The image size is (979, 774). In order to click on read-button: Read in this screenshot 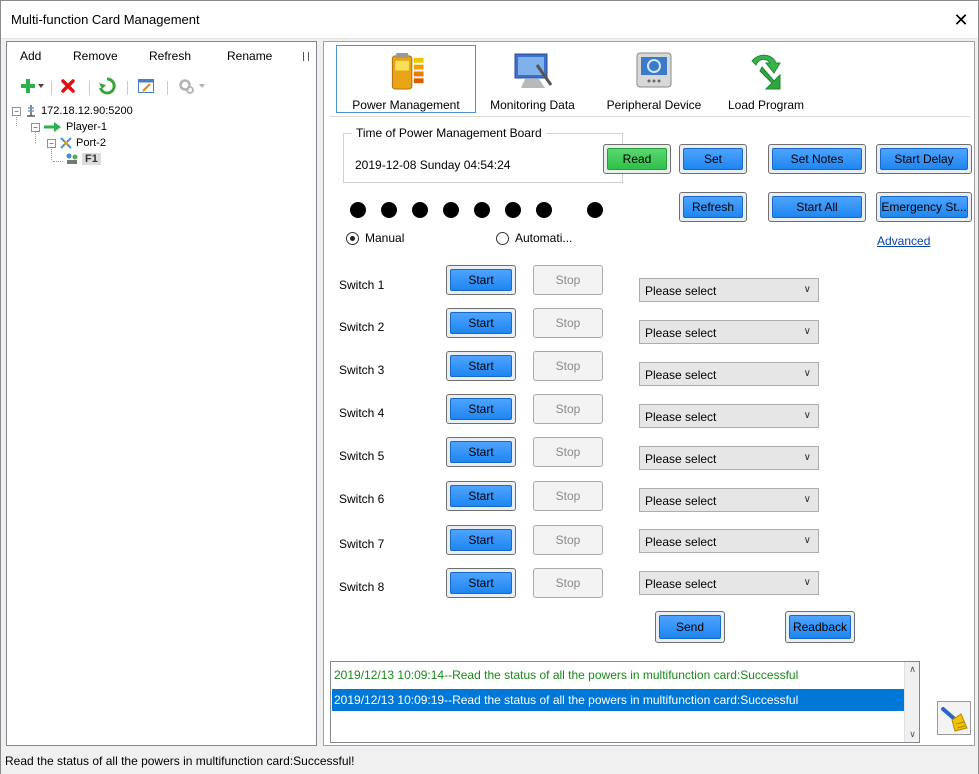, I will do `click(637, 159)`.